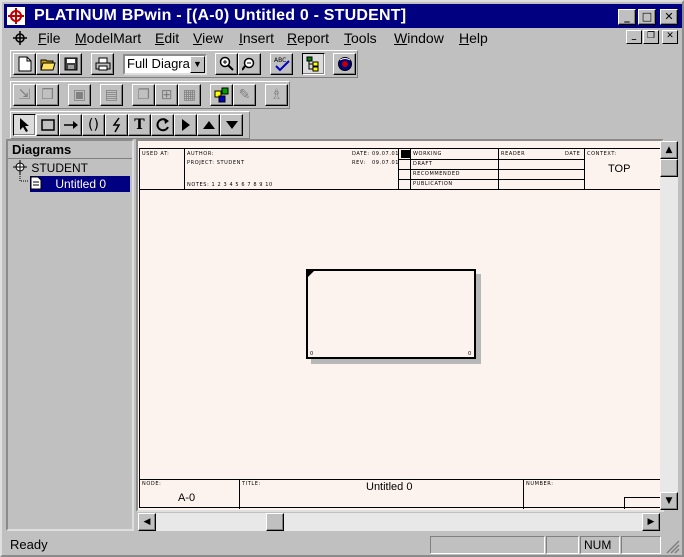  I want to click on tree-item-label: STUDENT, so click(60, 168).